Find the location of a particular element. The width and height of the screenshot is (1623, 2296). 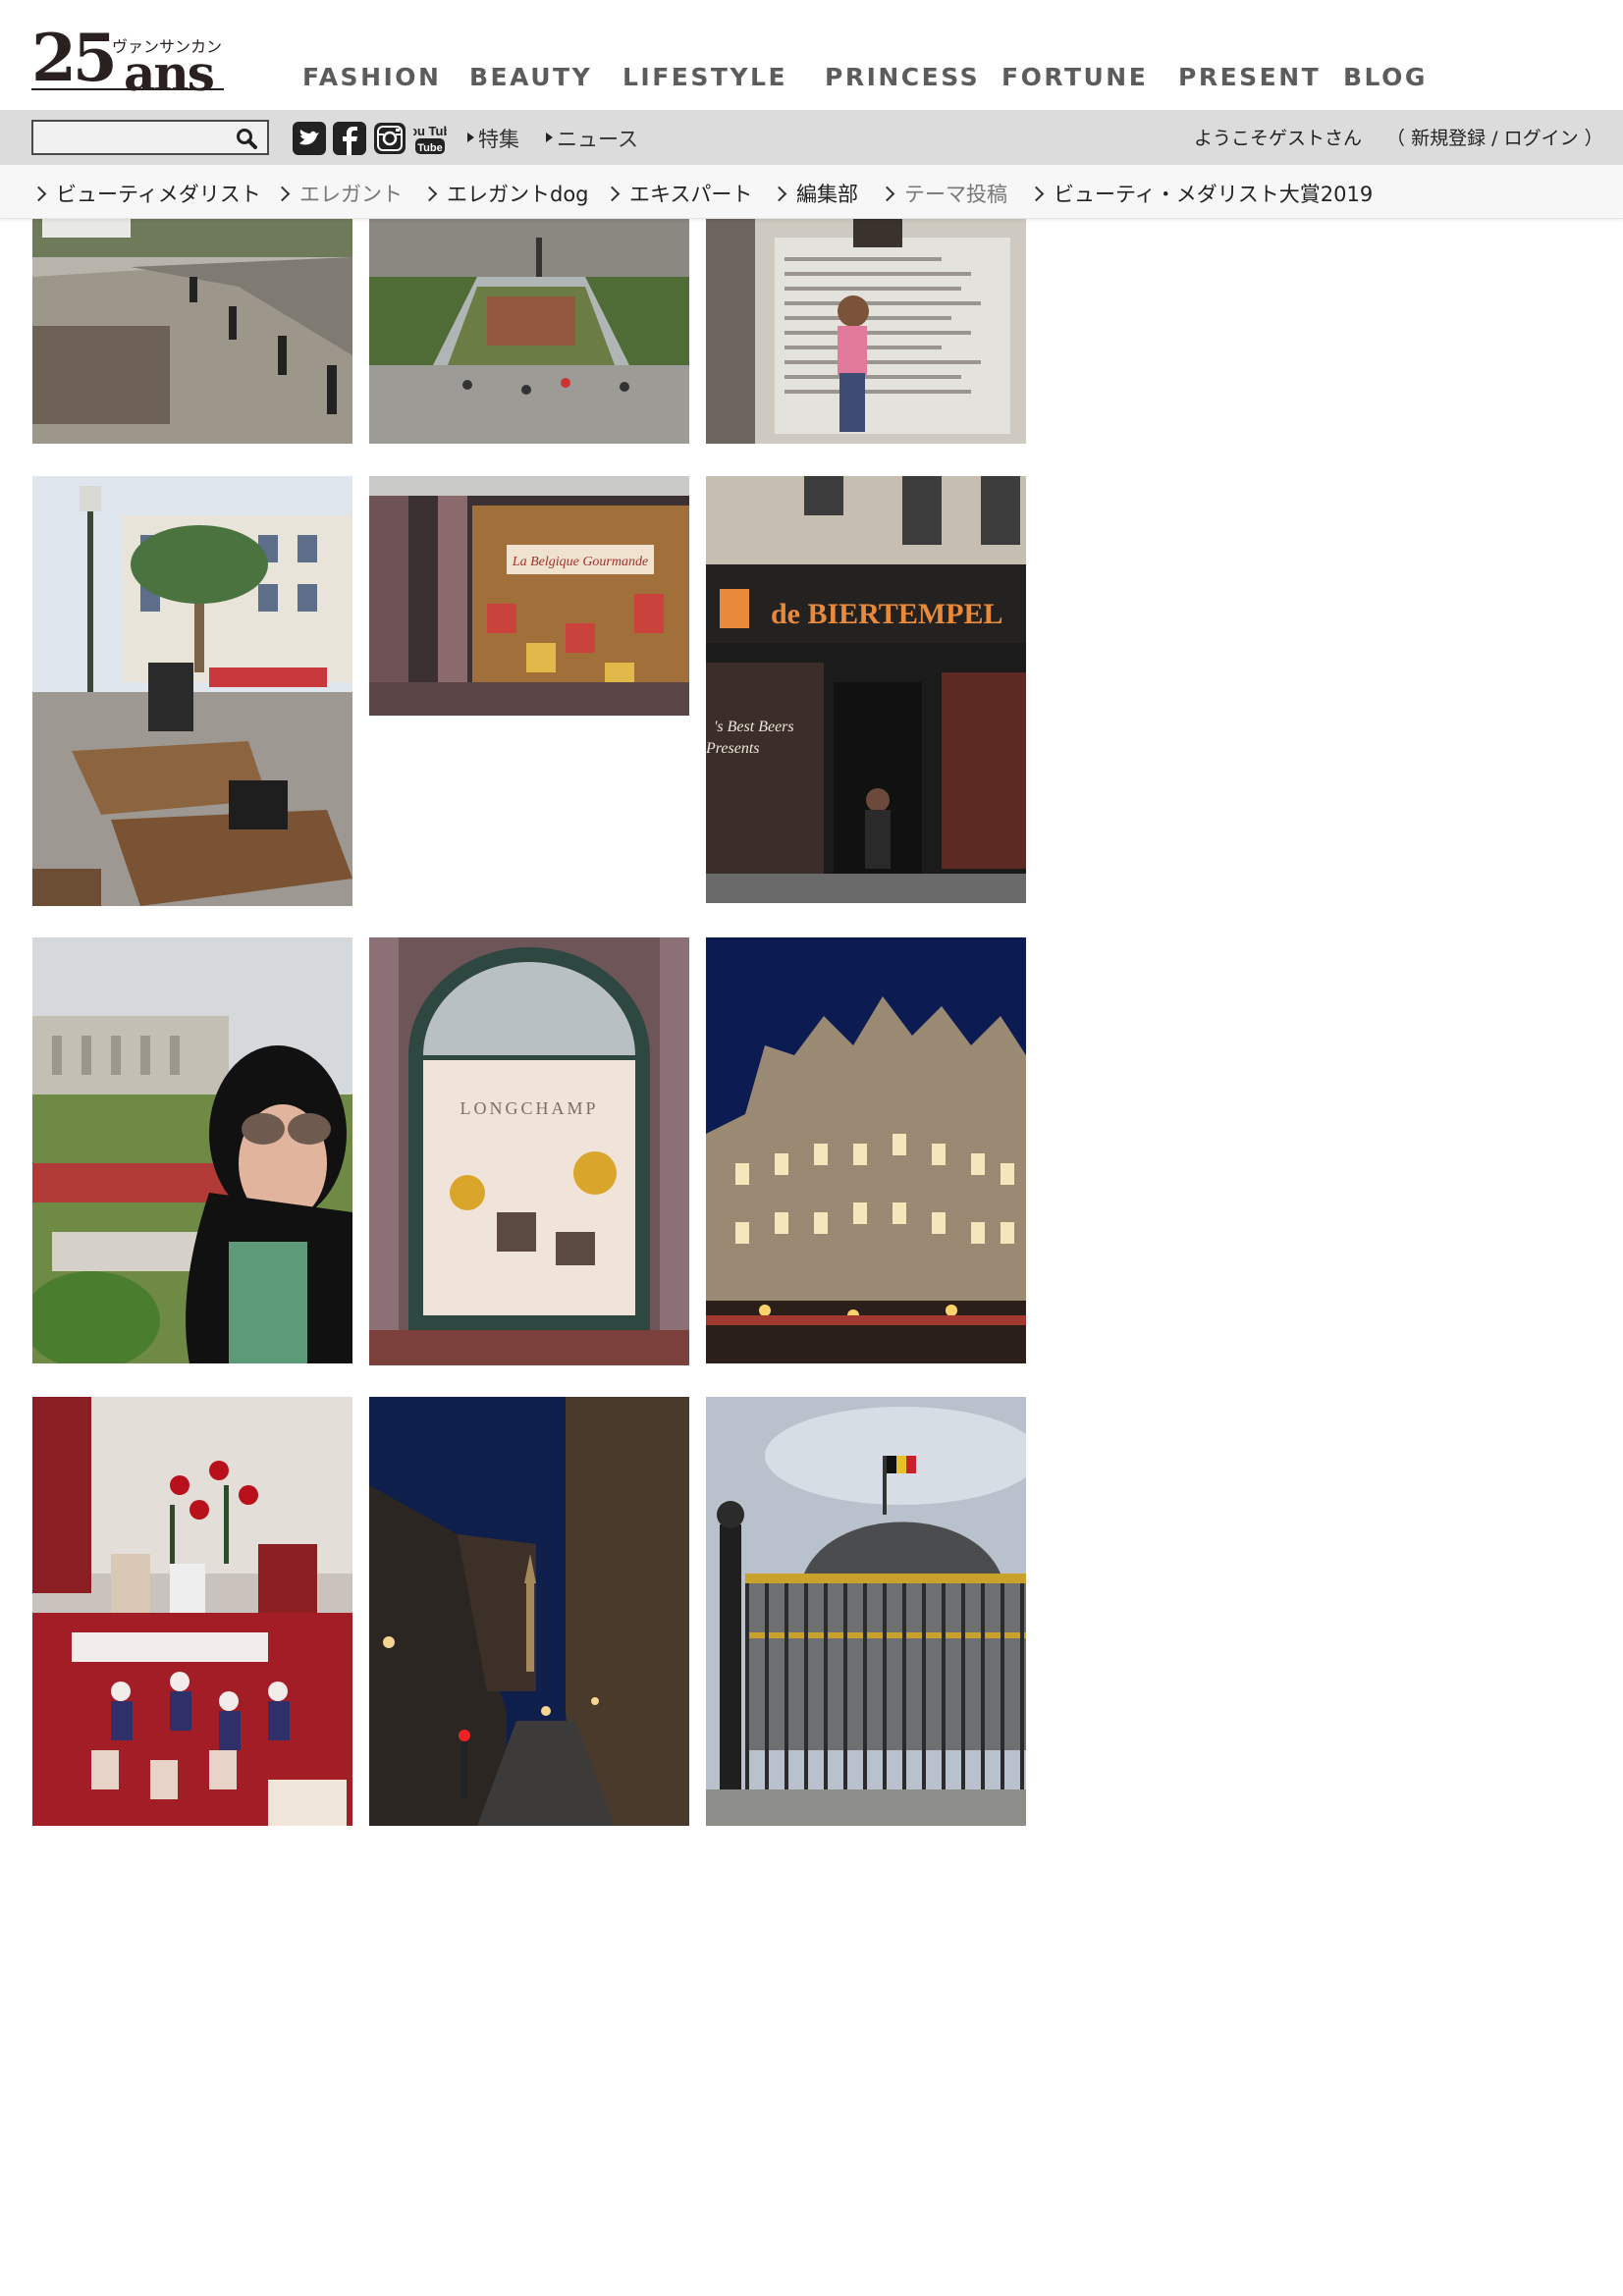

nav-fashion: FASHION is located at coordinates (371, 77).